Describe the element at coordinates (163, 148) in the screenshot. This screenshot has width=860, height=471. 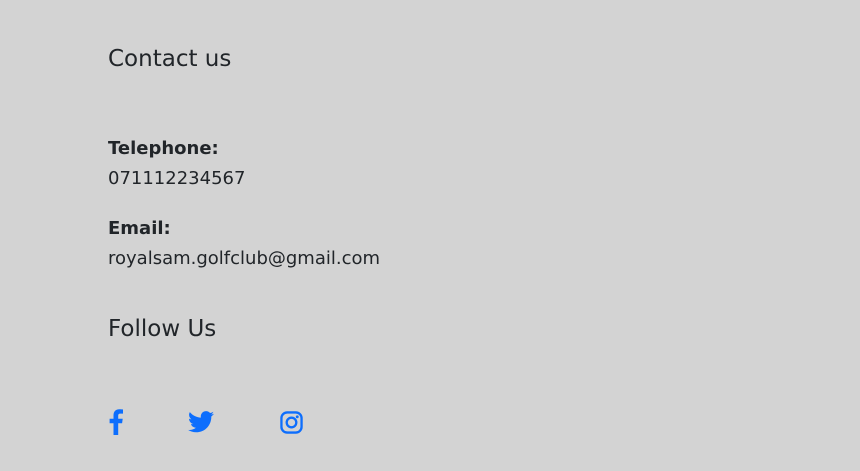
I see `telephone-label: Telephone:` at that location.